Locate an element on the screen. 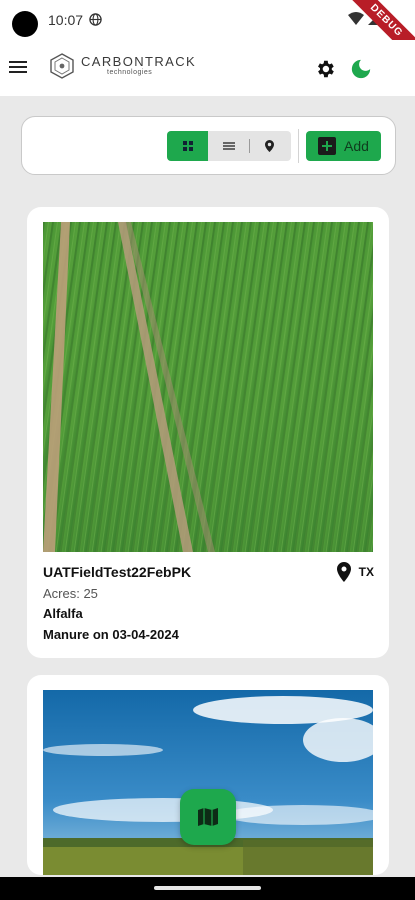  gear-icon is located at coordinates (325, 69).